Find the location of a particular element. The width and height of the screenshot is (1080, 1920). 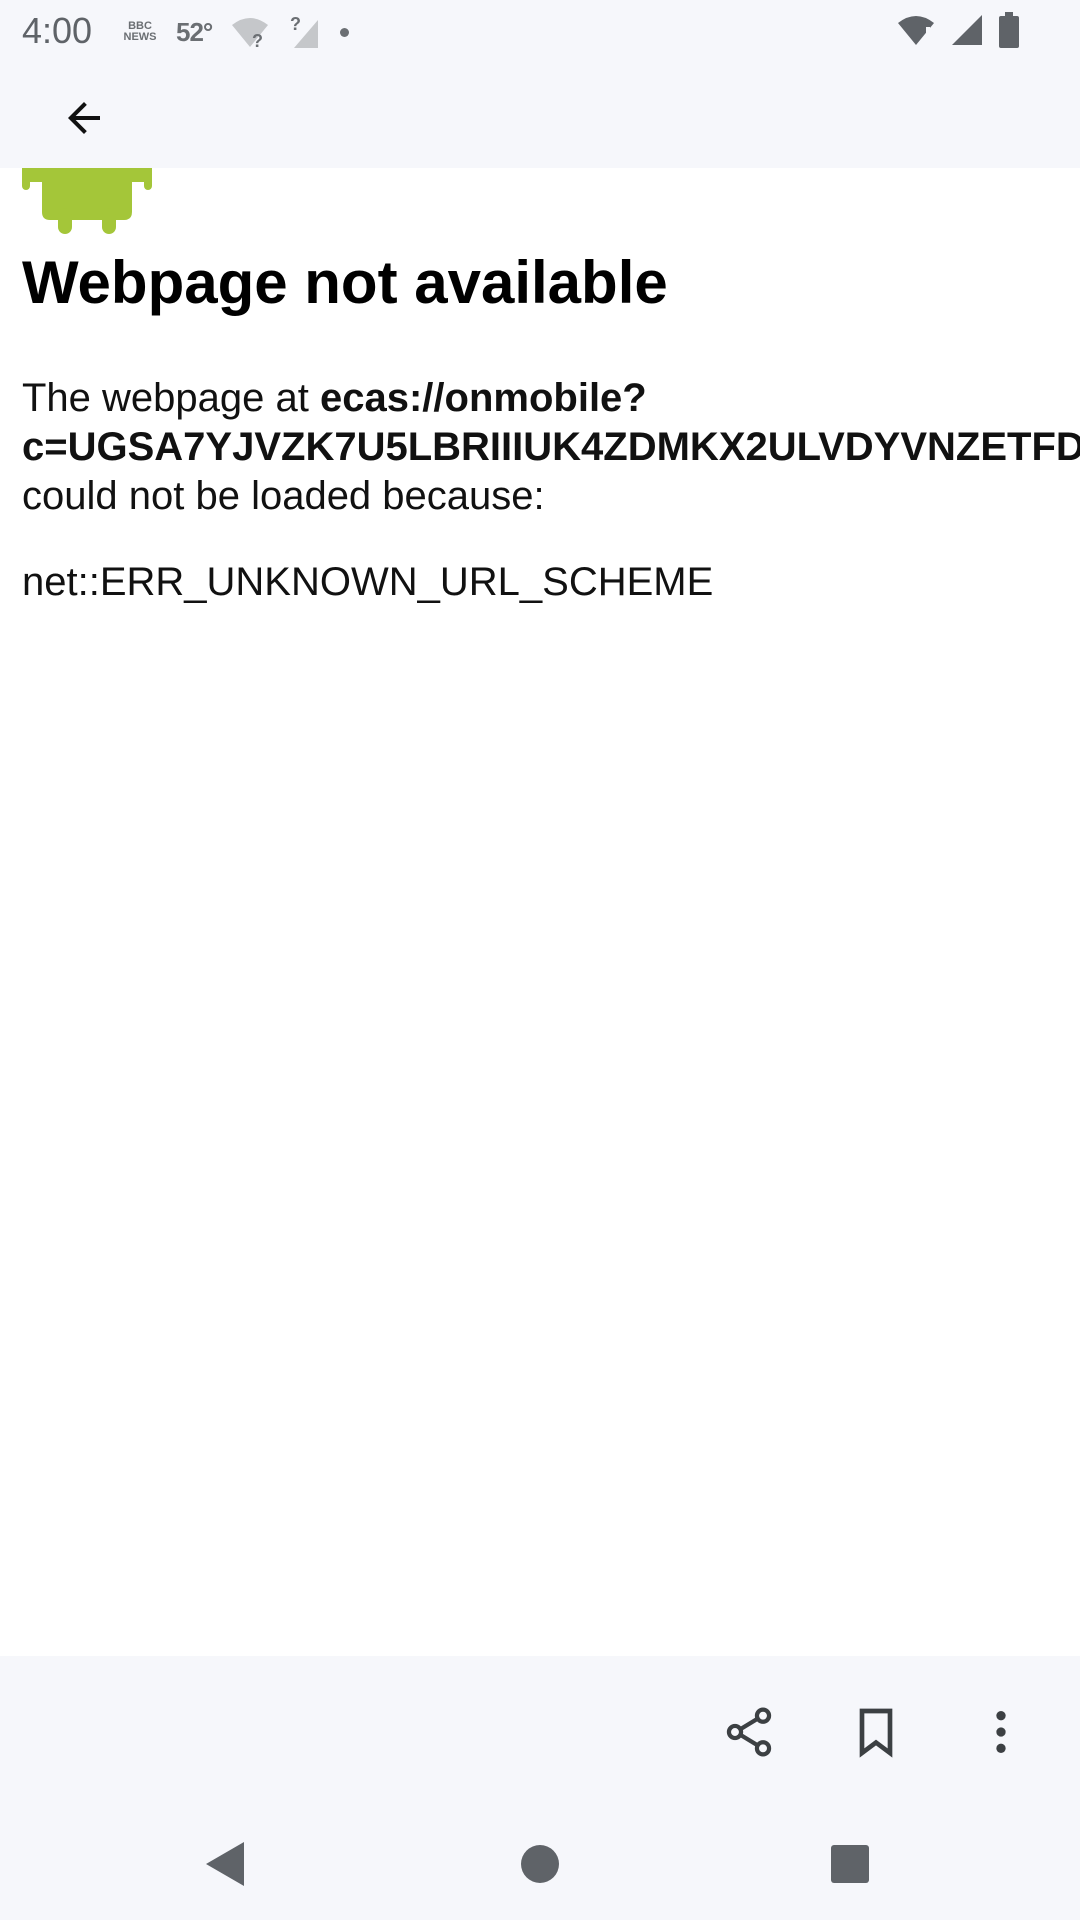

status-icons-left: BBC NEWS 52° ? ? is located at coordinates (236, 32).